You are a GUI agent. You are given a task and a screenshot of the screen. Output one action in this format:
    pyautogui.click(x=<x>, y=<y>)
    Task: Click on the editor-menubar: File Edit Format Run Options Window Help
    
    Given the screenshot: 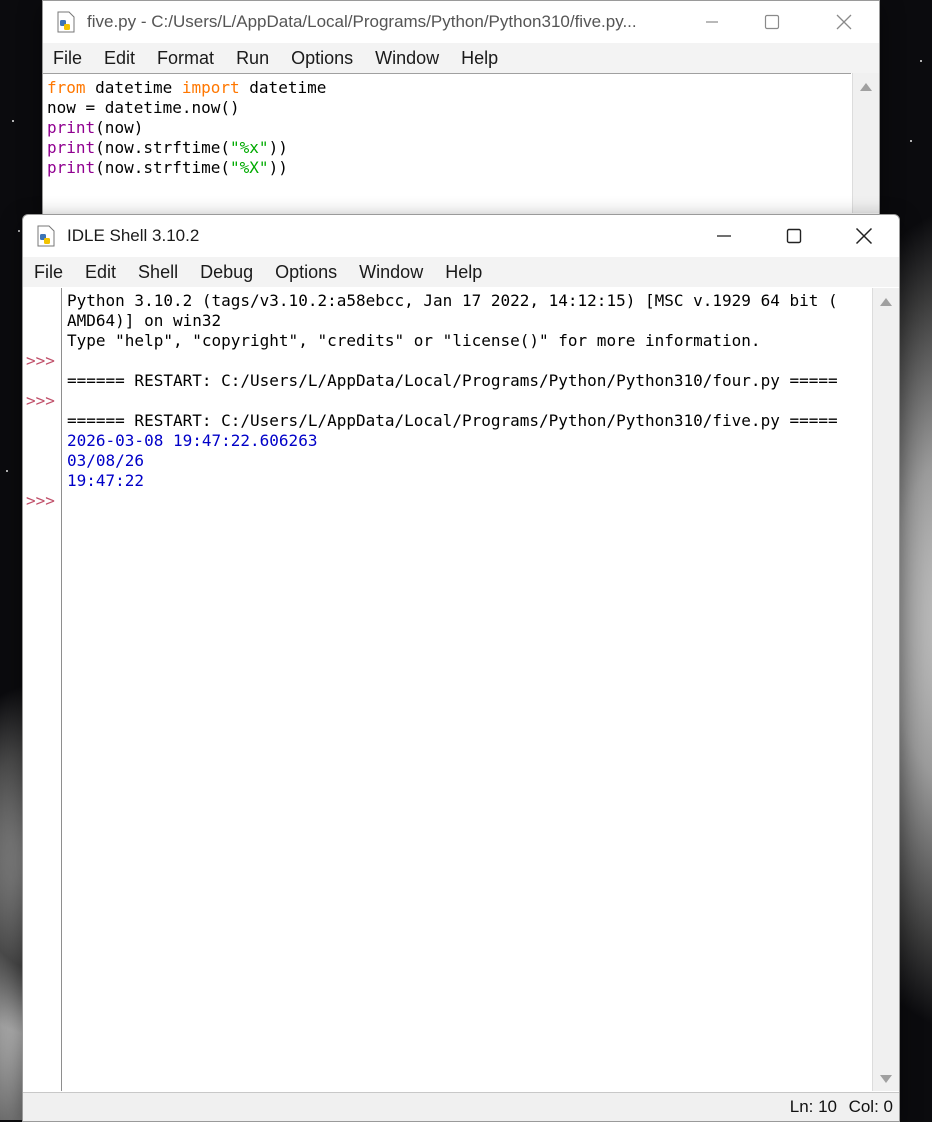 What is the action you would take?
    pyautogui.click(x=461, y=58)
    